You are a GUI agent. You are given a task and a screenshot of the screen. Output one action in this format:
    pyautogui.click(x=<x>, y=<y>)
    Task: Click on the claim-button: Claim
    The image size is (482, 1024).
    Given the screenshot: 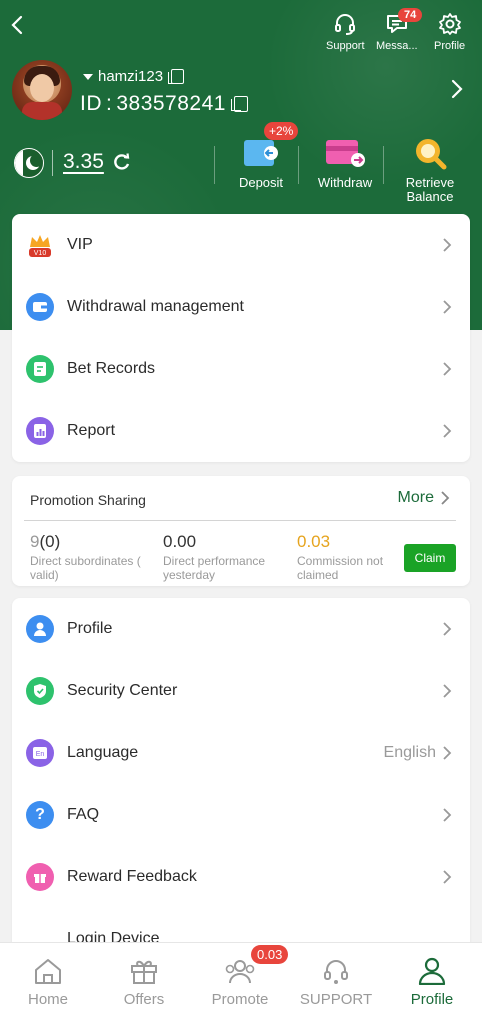 What is the action you would take?
    pyautogui.click(x=430, y=558)
    